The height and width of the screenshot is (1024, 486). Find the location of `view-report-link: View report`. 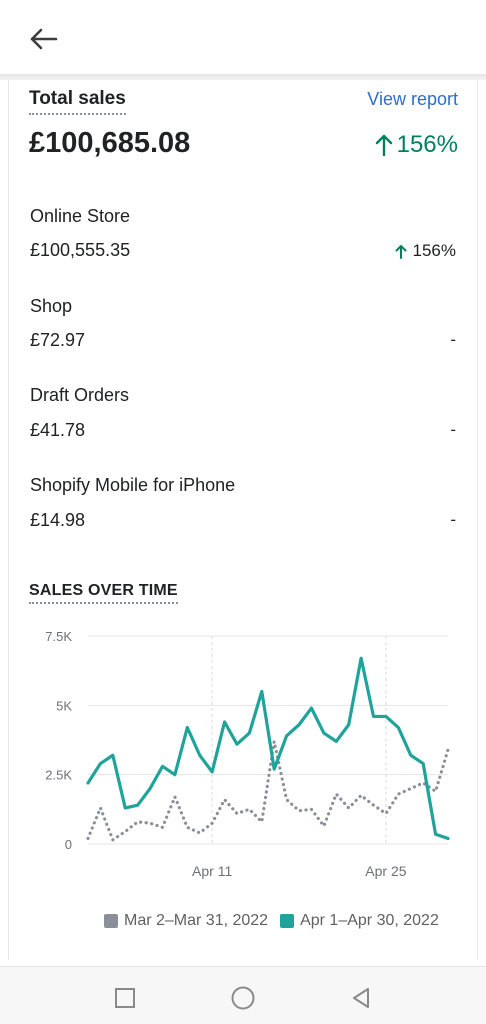

view-report-link: View report is located at coordinates (412, 99).